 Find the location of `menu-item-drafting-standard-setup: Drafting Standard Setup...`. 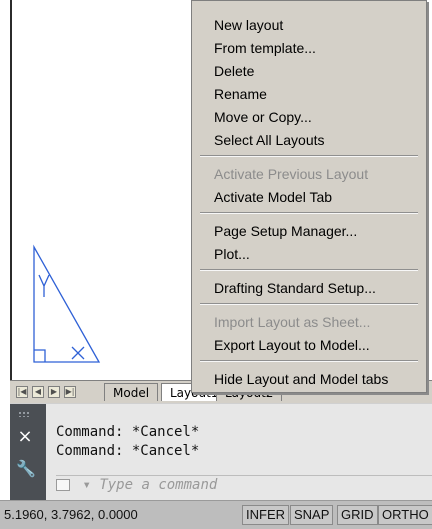

menu-item-drafting-standard-setup: Drafting Standard Setup... is located at coordinates (295, 288).